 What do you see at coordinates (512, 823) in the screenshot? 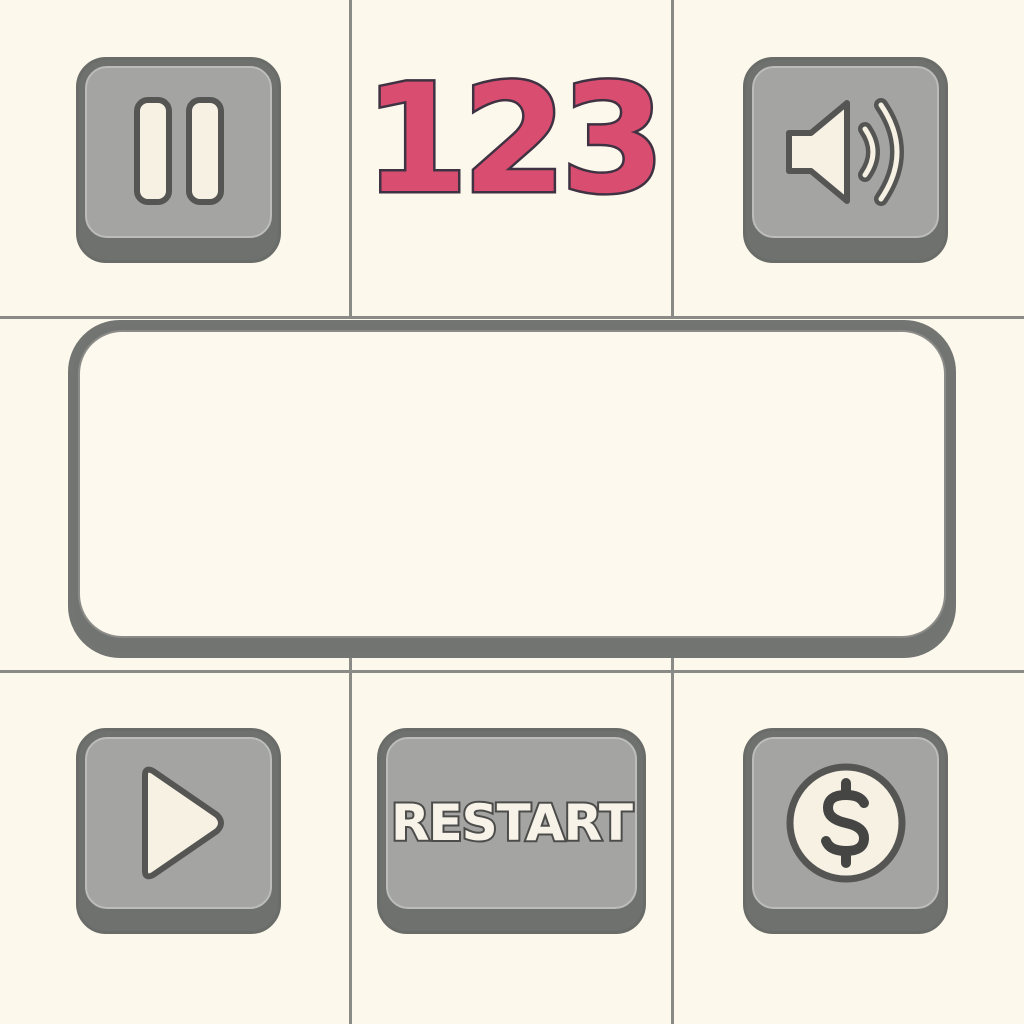
I see `restart-label: RESTART` at bounding box center [512, 823].